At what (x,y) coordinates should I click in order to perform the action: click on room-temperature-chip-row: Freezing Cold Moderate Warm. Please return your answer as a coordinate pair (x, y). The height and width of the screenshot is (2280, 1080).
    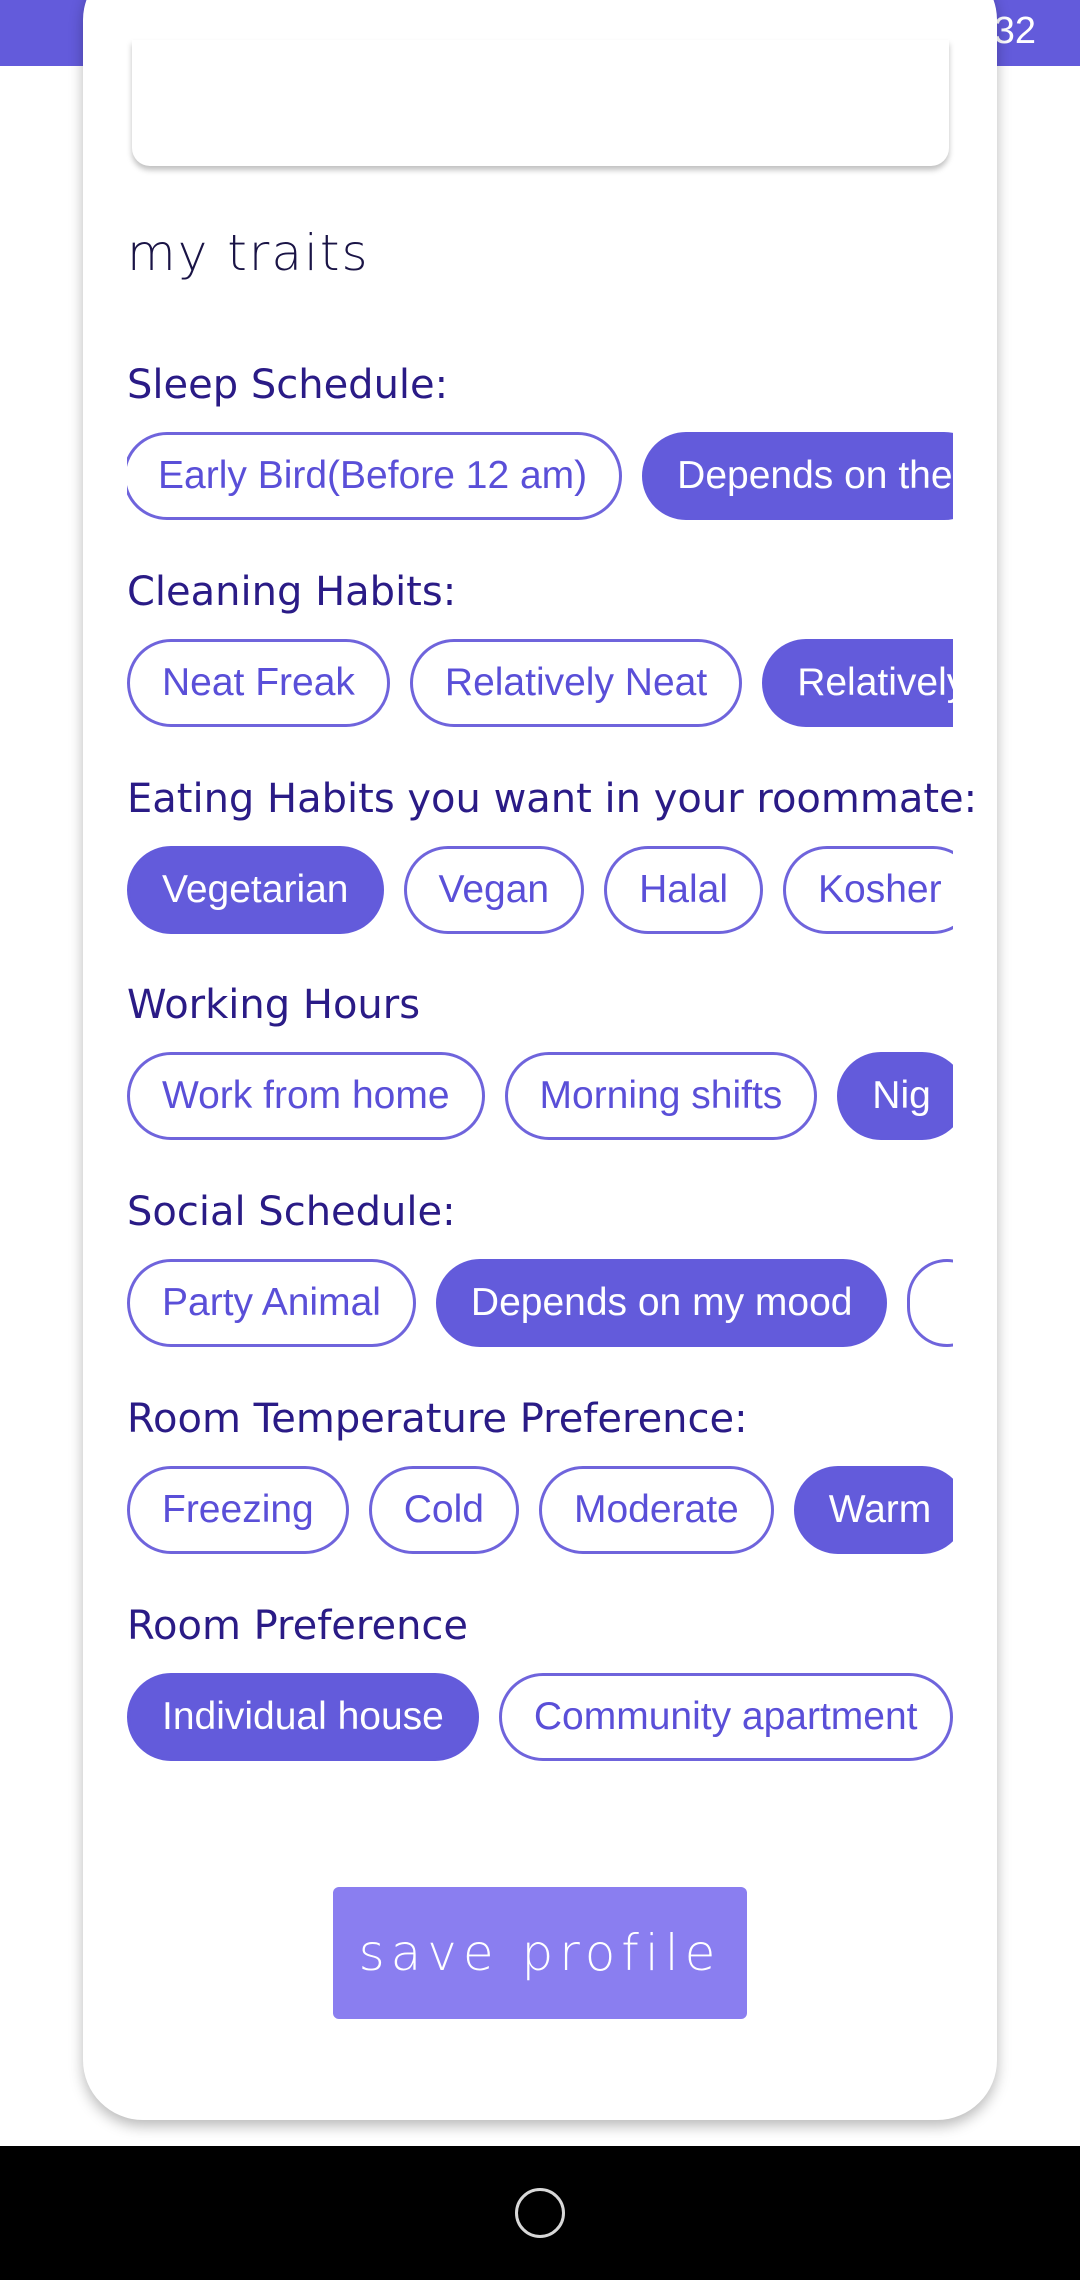
    Looking at the image, I should click on (540, 1510).